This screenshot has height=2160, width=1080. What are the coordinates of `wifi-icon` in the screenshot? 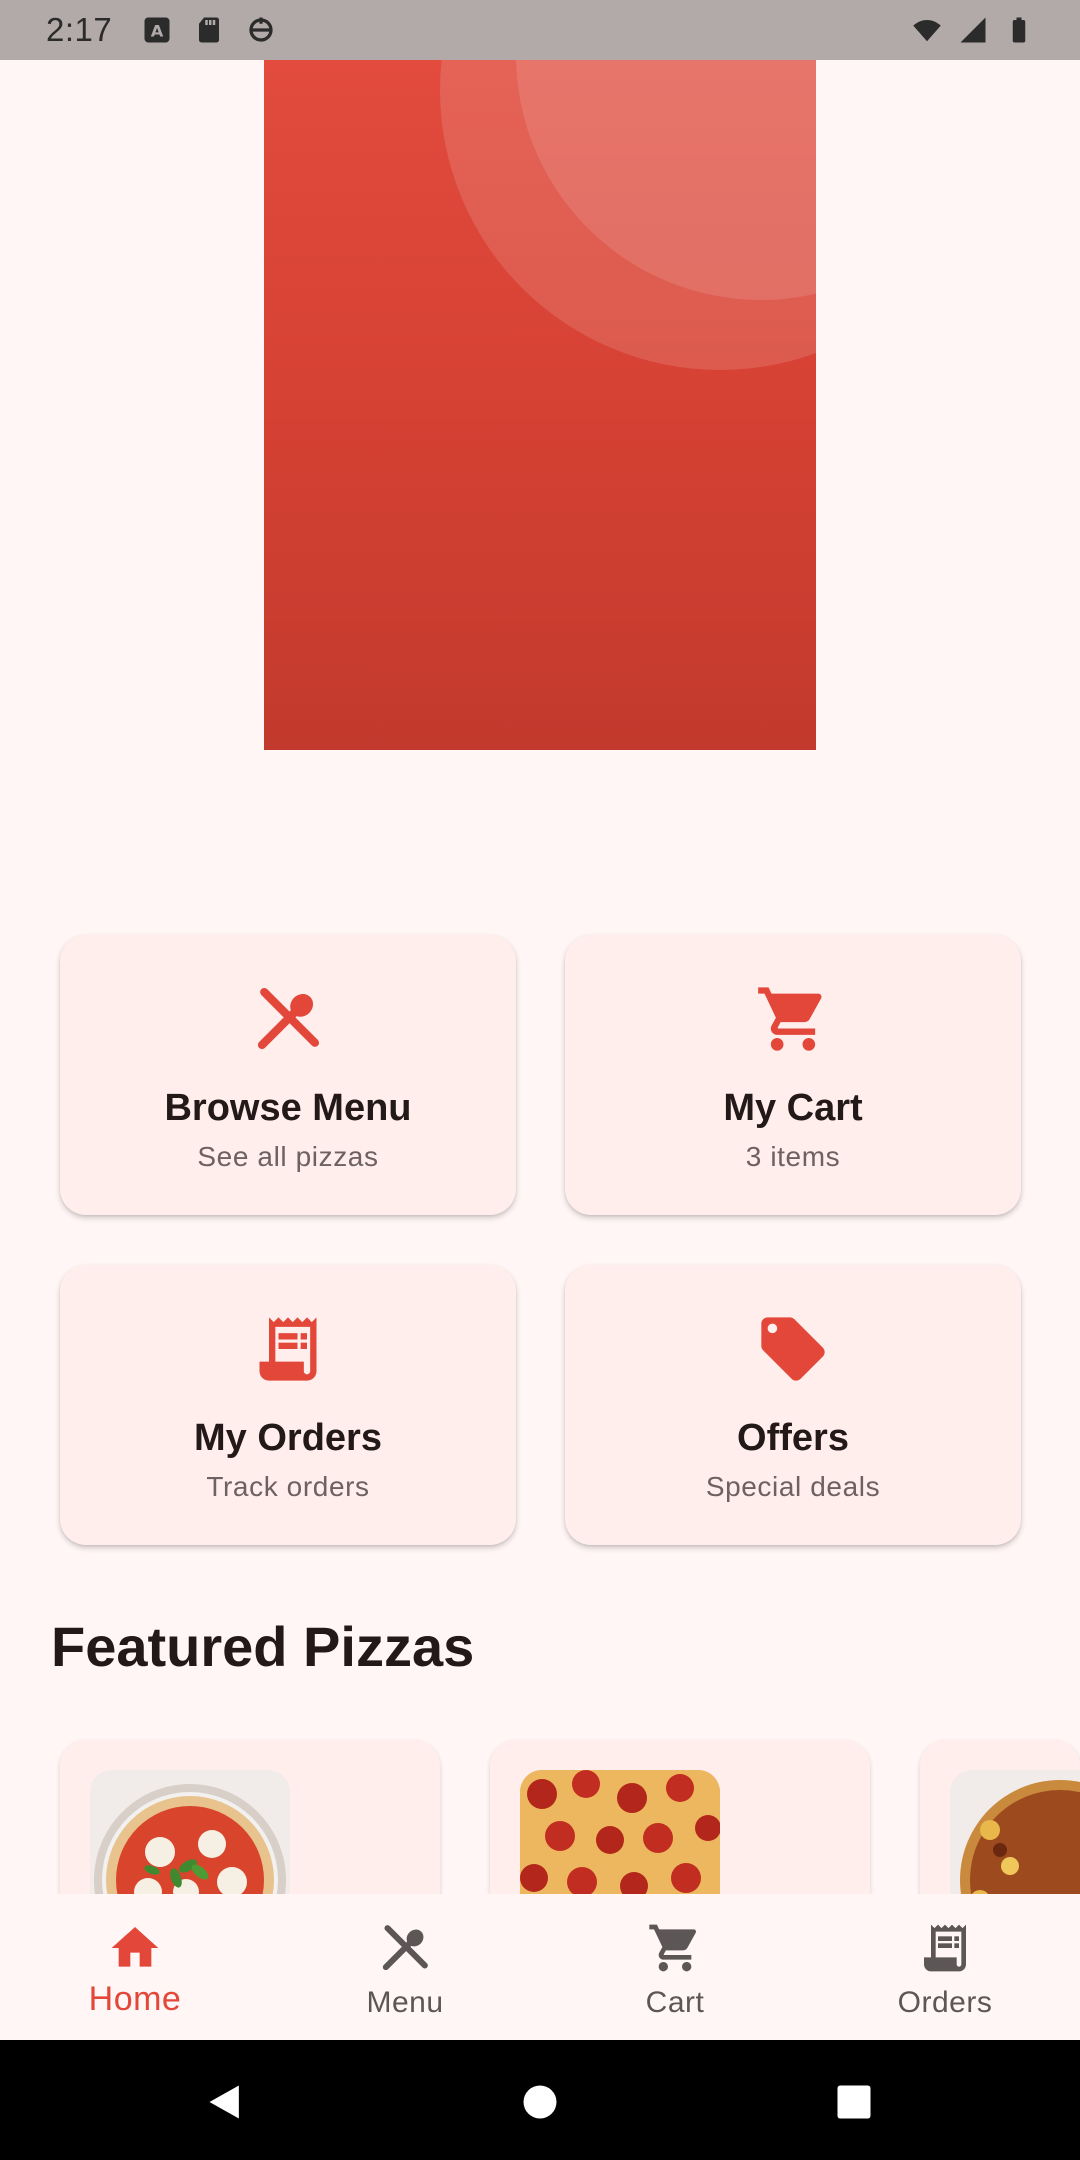 It's located at (927, 31).